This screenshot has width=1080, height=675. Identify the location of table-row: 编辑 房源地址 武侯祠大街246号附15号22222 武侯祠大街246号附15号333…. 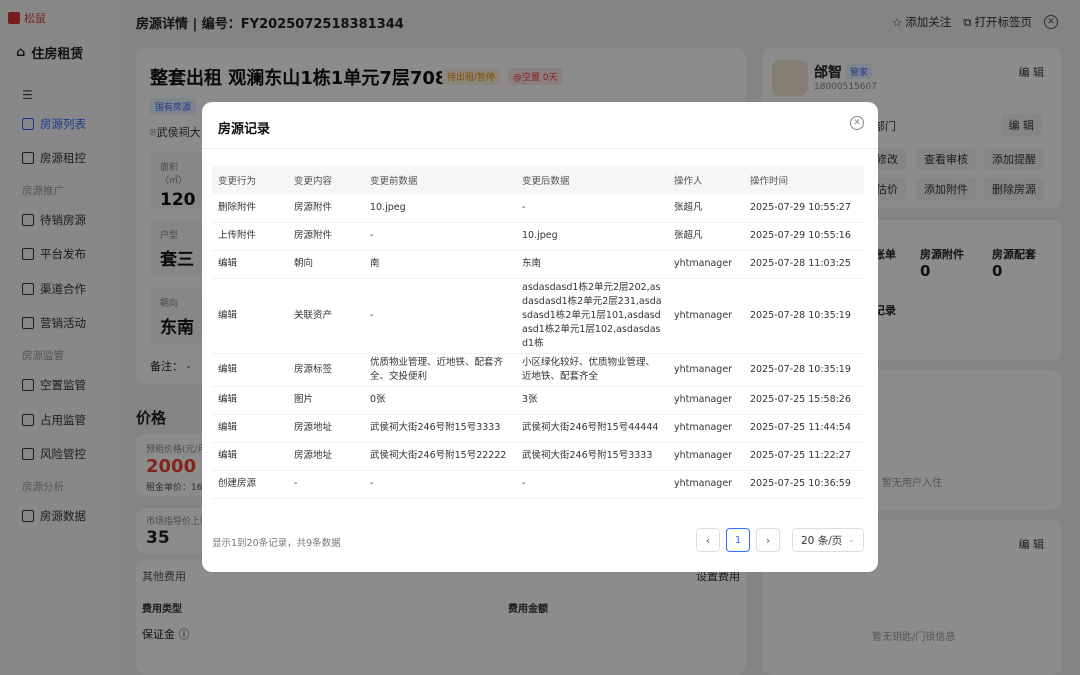
(538, 456).